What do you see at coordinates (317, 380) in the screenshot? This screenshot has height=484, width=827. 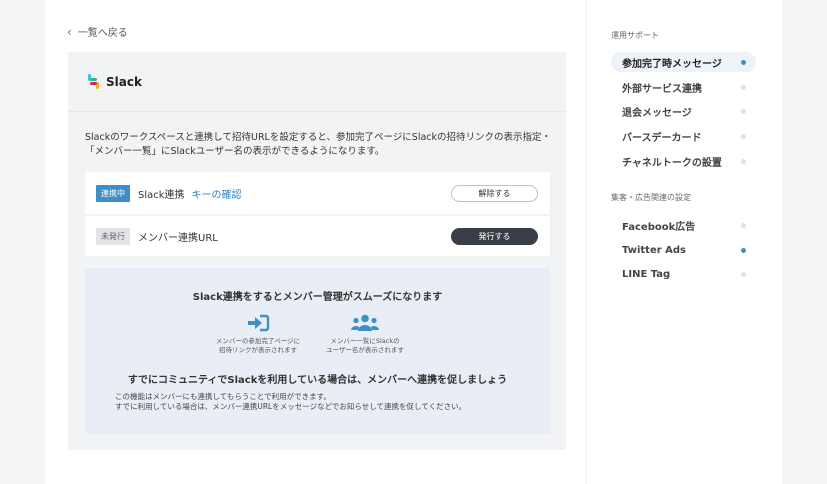 I see `info-subtitle: すでにコミュニティでSlackを利用している場合は、メンバーへ連携を促しましょう` at bounding box center [317, 380].